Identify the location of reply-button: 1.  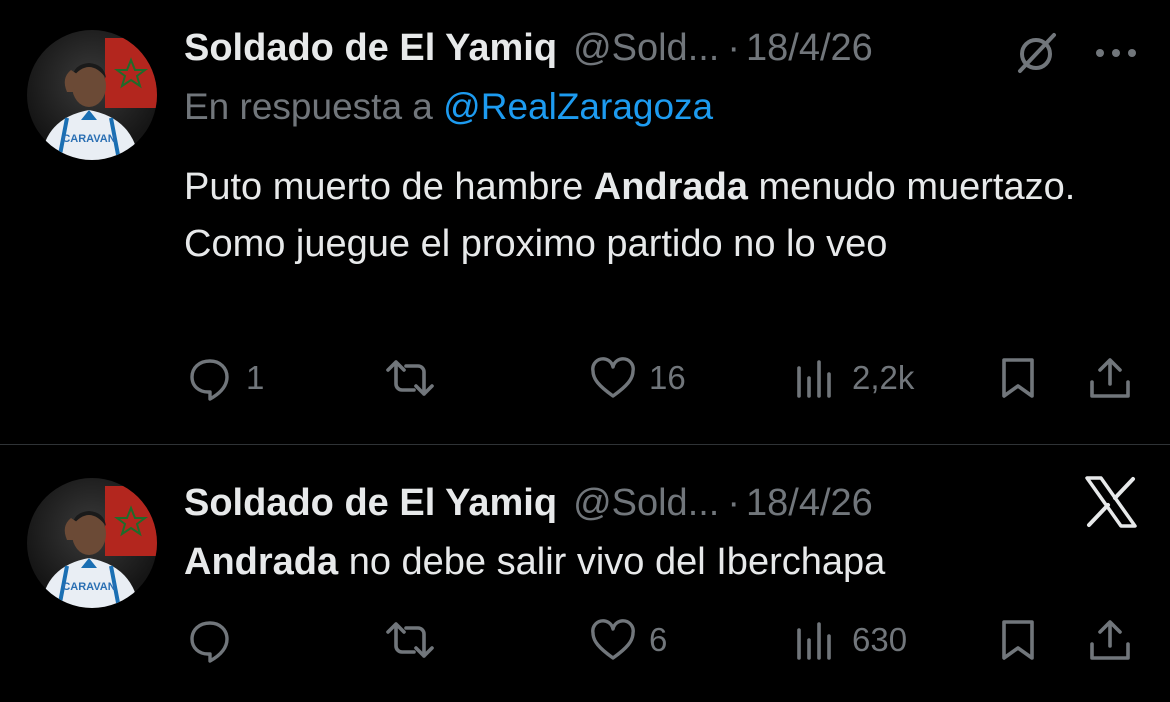
(225, 378).